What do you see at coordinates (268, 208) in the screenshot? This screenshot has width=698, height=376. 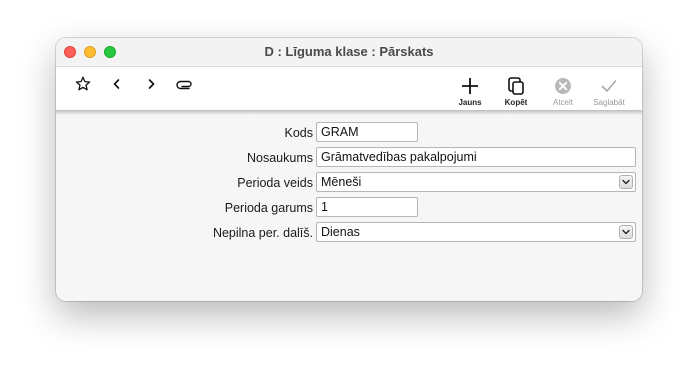 I see `perioda-garums-label: Perioda garums` at bounding box center [268, 208].